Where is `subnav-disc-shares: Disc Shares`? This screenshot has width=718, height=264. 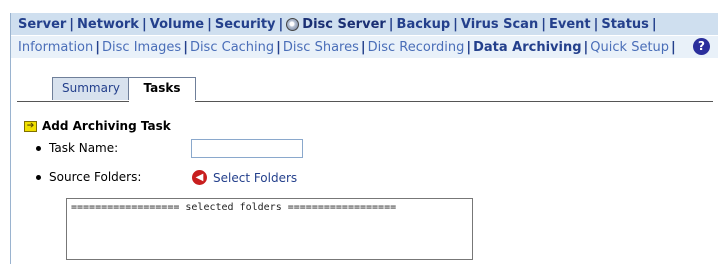 subnav-disc-shares: Disc Shares is located at coordinates (321, 47).